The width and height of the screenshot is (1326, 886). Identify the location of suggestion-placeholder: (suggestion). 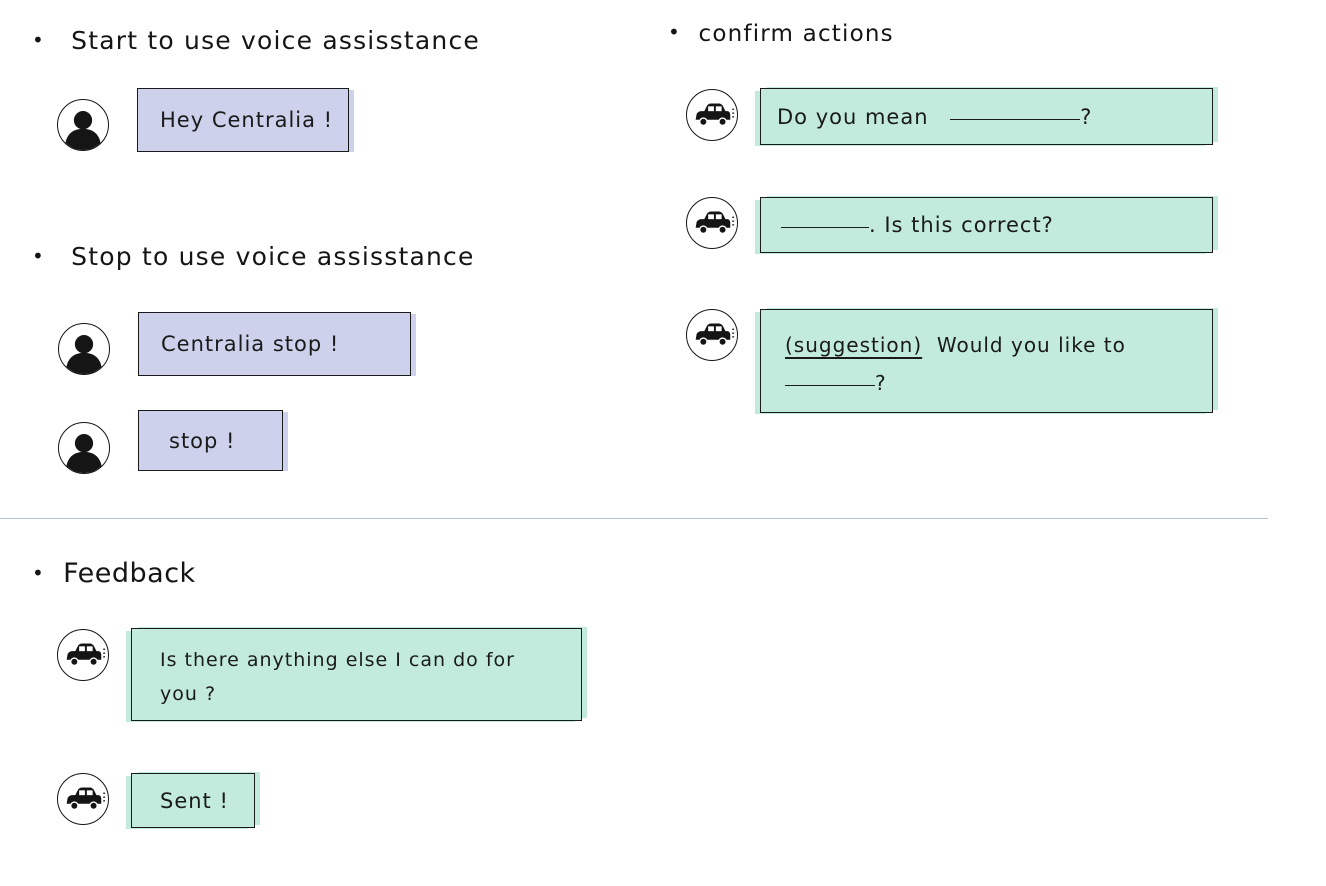
(854, 345).